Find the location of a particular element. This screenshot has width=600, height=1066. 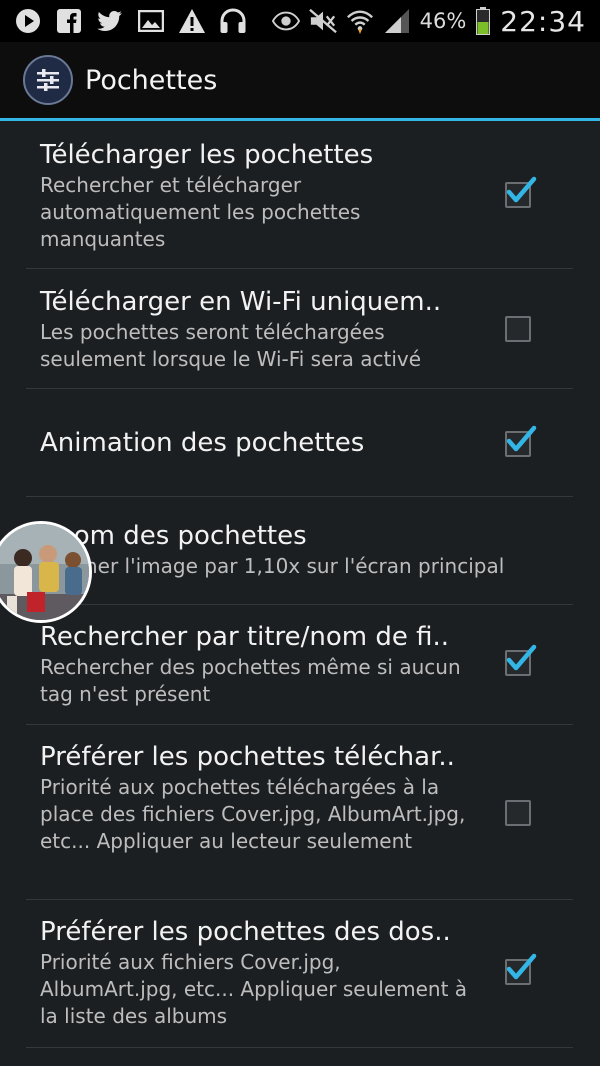

warning-icon is located at coordinates (192, 21).